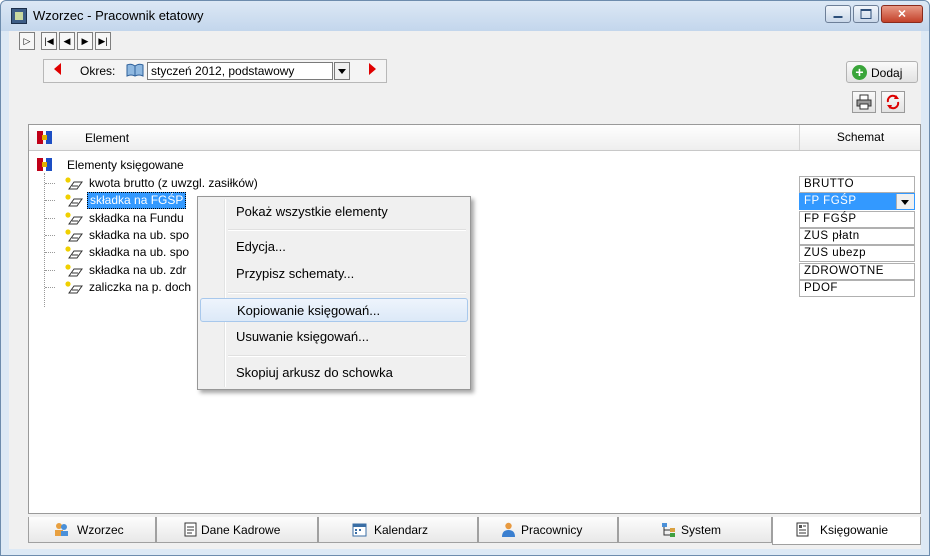 Image resolution: width=930 pixels, height=556 pixels. What do you see at coordinates (844, 271) in the screenshot?
I see `schemat-value: ZDROWOTNE` at bounding box center [844, 271].